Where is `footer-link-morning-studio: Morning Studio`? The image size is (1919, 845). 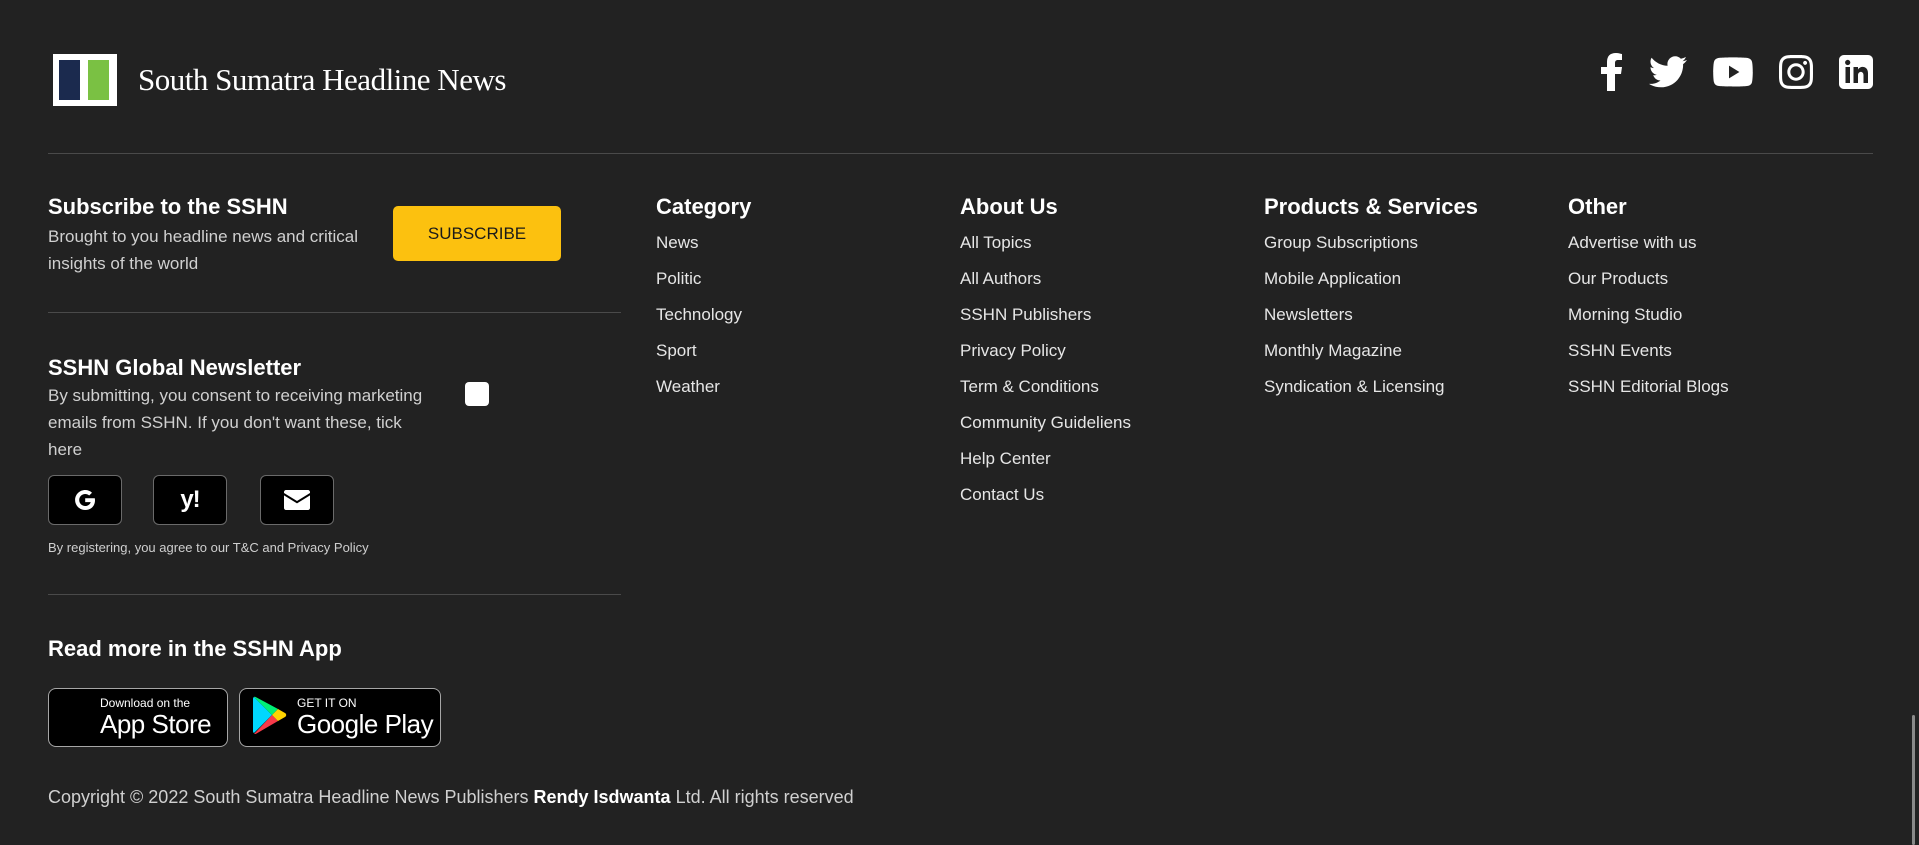 footer-link-morning-studio: Morning Studio is located at coordinates (1648, 319).